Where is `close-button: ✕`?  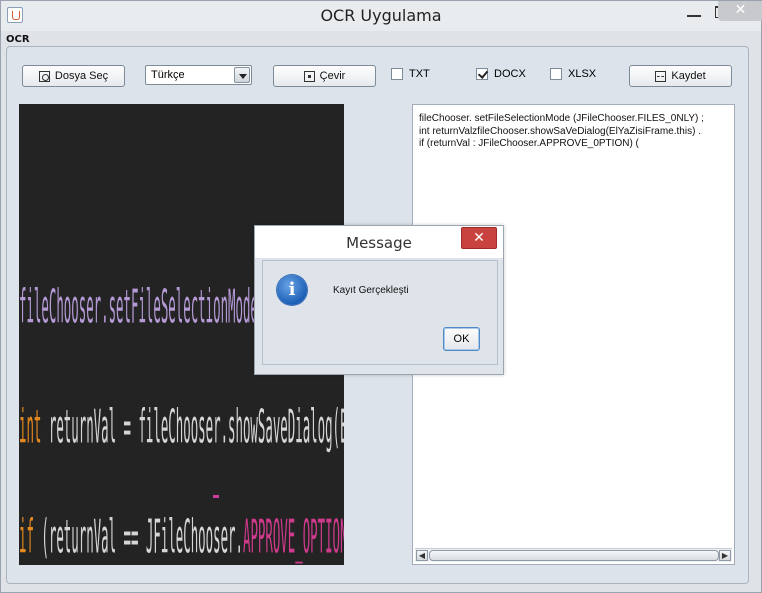
close-button: ✕ is located at coordinates (740, 11).